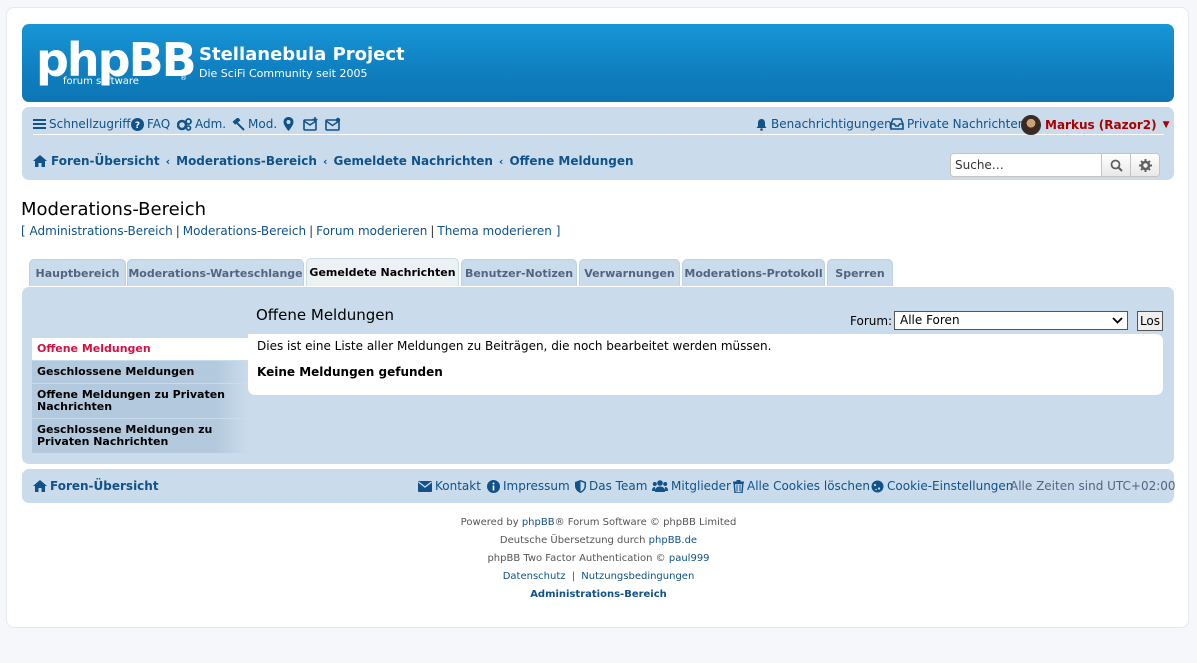 The width and height of the screenshot is (1197, 663). I want to click on gavel-icon, so click(238, 124).